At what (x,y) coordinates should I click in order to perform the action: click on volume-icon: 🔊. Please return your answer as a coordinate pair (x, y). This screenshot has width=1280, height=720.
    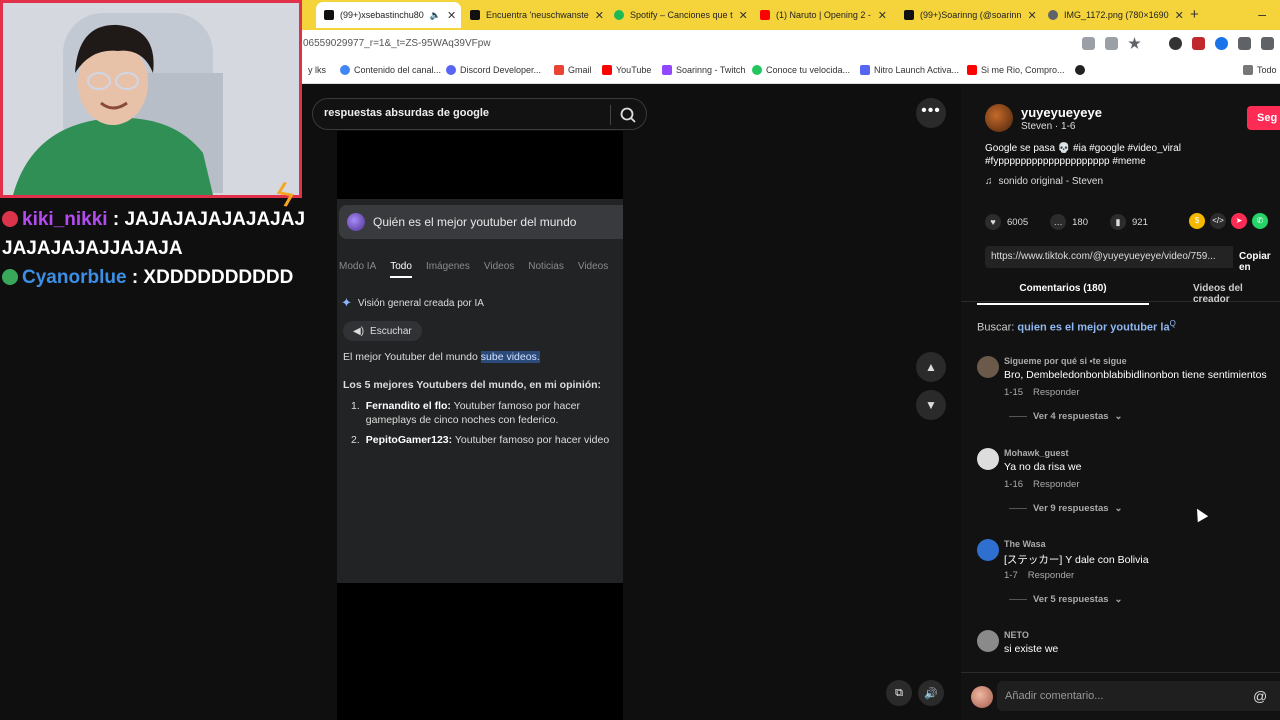
    Looking at the image, I should click on (931, 693).